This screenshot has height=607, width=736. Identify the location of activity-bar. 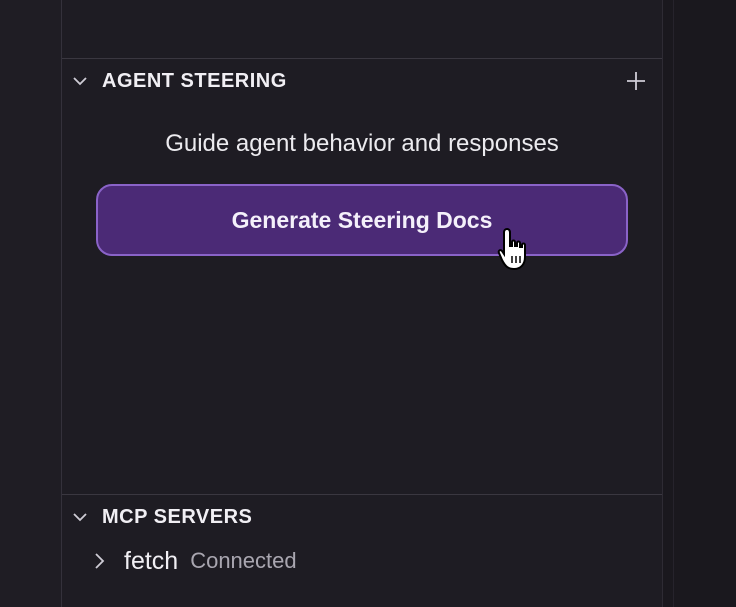
(31, 303).